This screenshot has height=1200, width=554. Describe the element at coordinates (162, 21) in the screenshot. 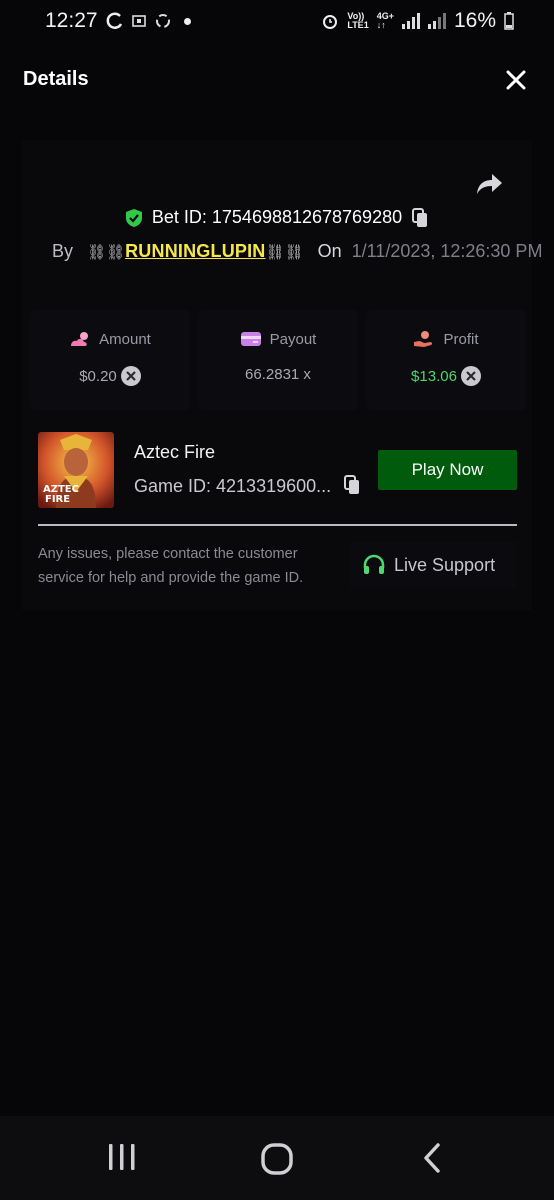

I see `recycle-icon` at that location.